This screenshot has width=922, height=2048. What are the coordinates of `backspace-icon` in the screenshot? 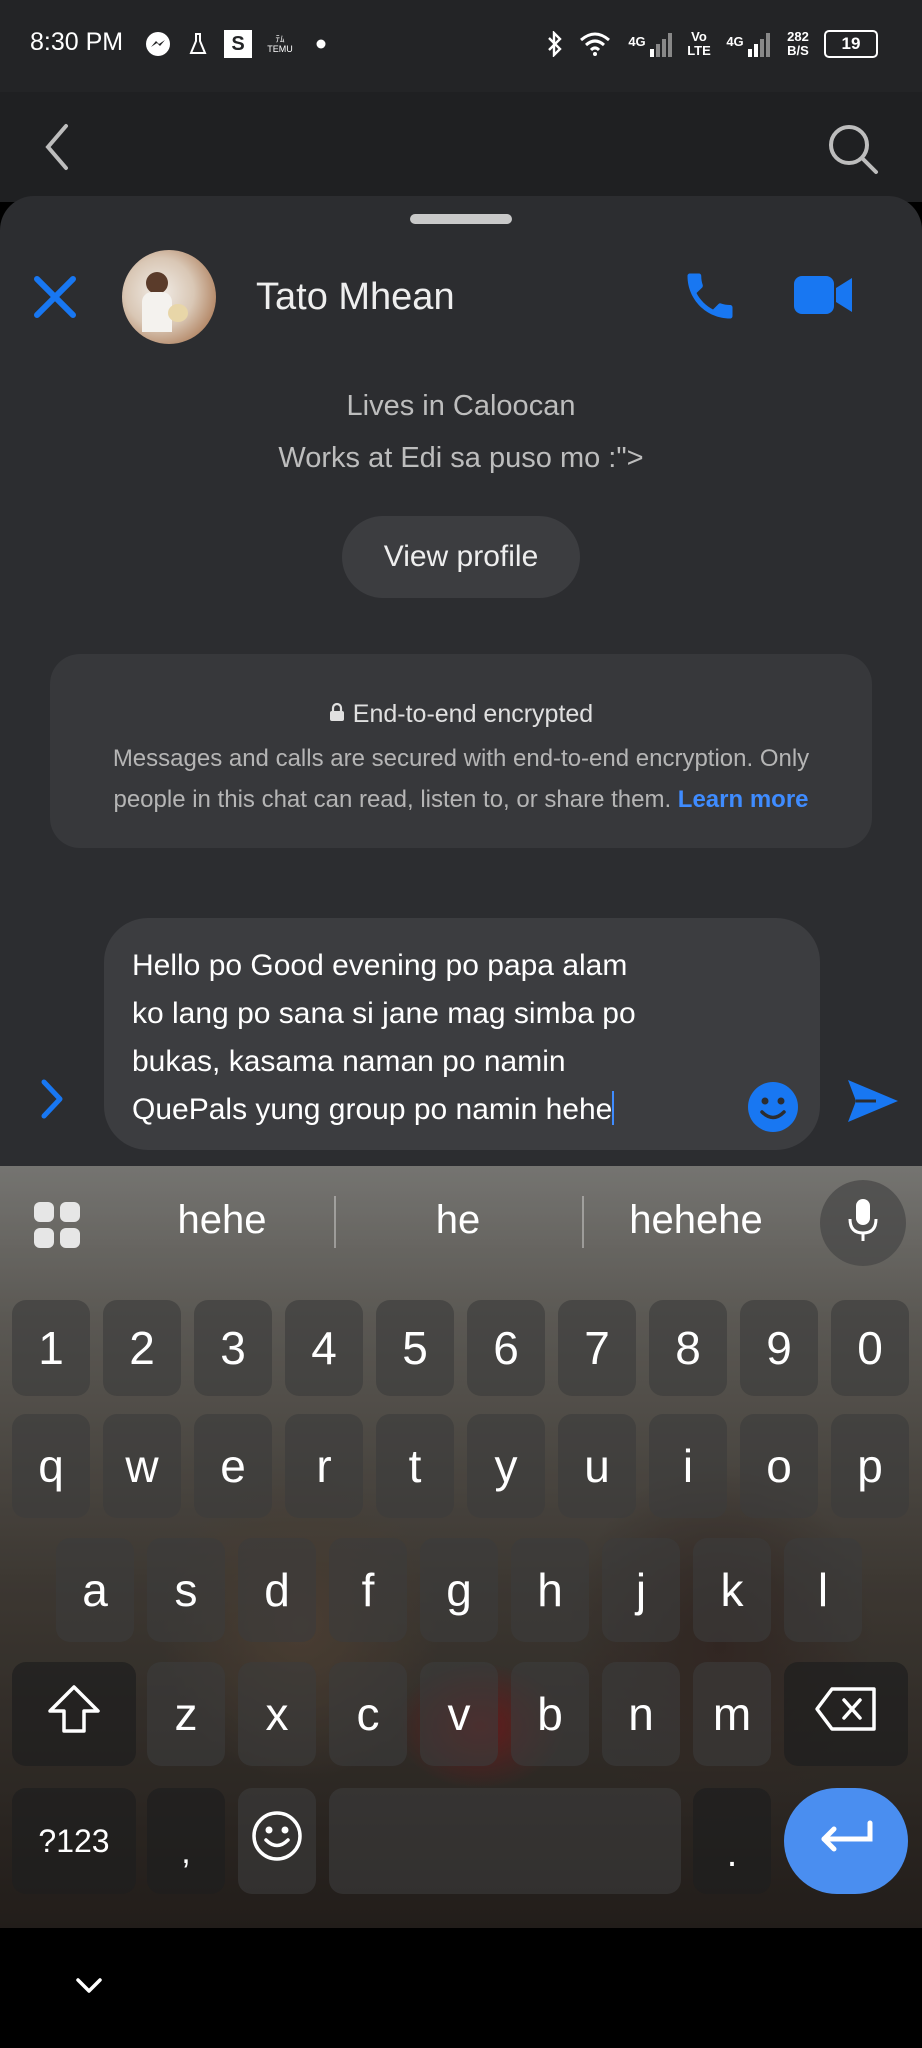 It's located at (846, 1714).